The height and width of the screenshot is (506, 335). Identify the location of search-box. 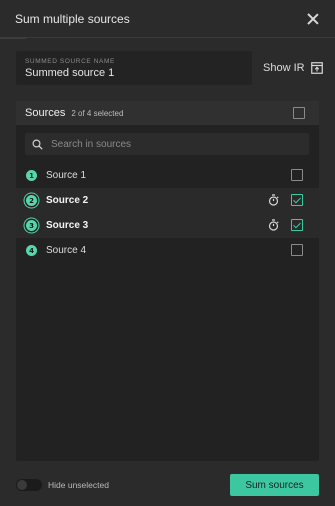
(167, 144).